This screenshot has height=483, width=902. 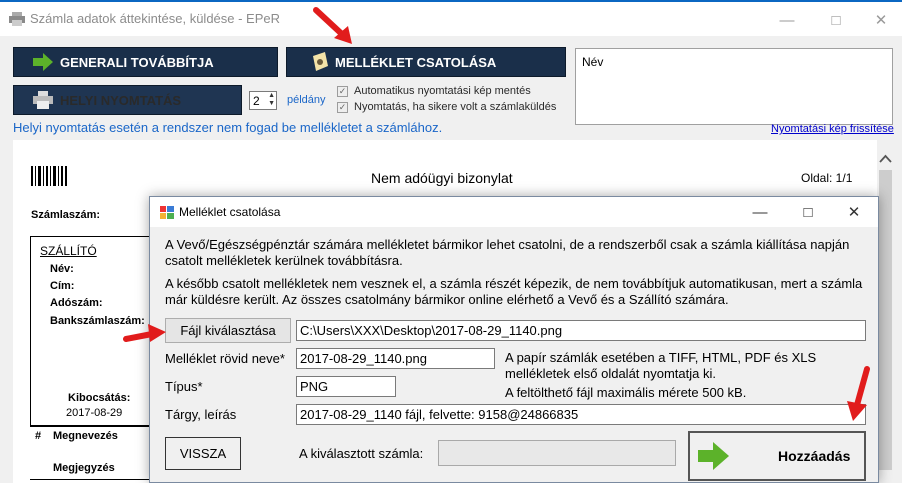 What do you see at coordinates (43, 62) in the screenshot?
I see `green-arrow-icon` at bounding box center [43, 62].